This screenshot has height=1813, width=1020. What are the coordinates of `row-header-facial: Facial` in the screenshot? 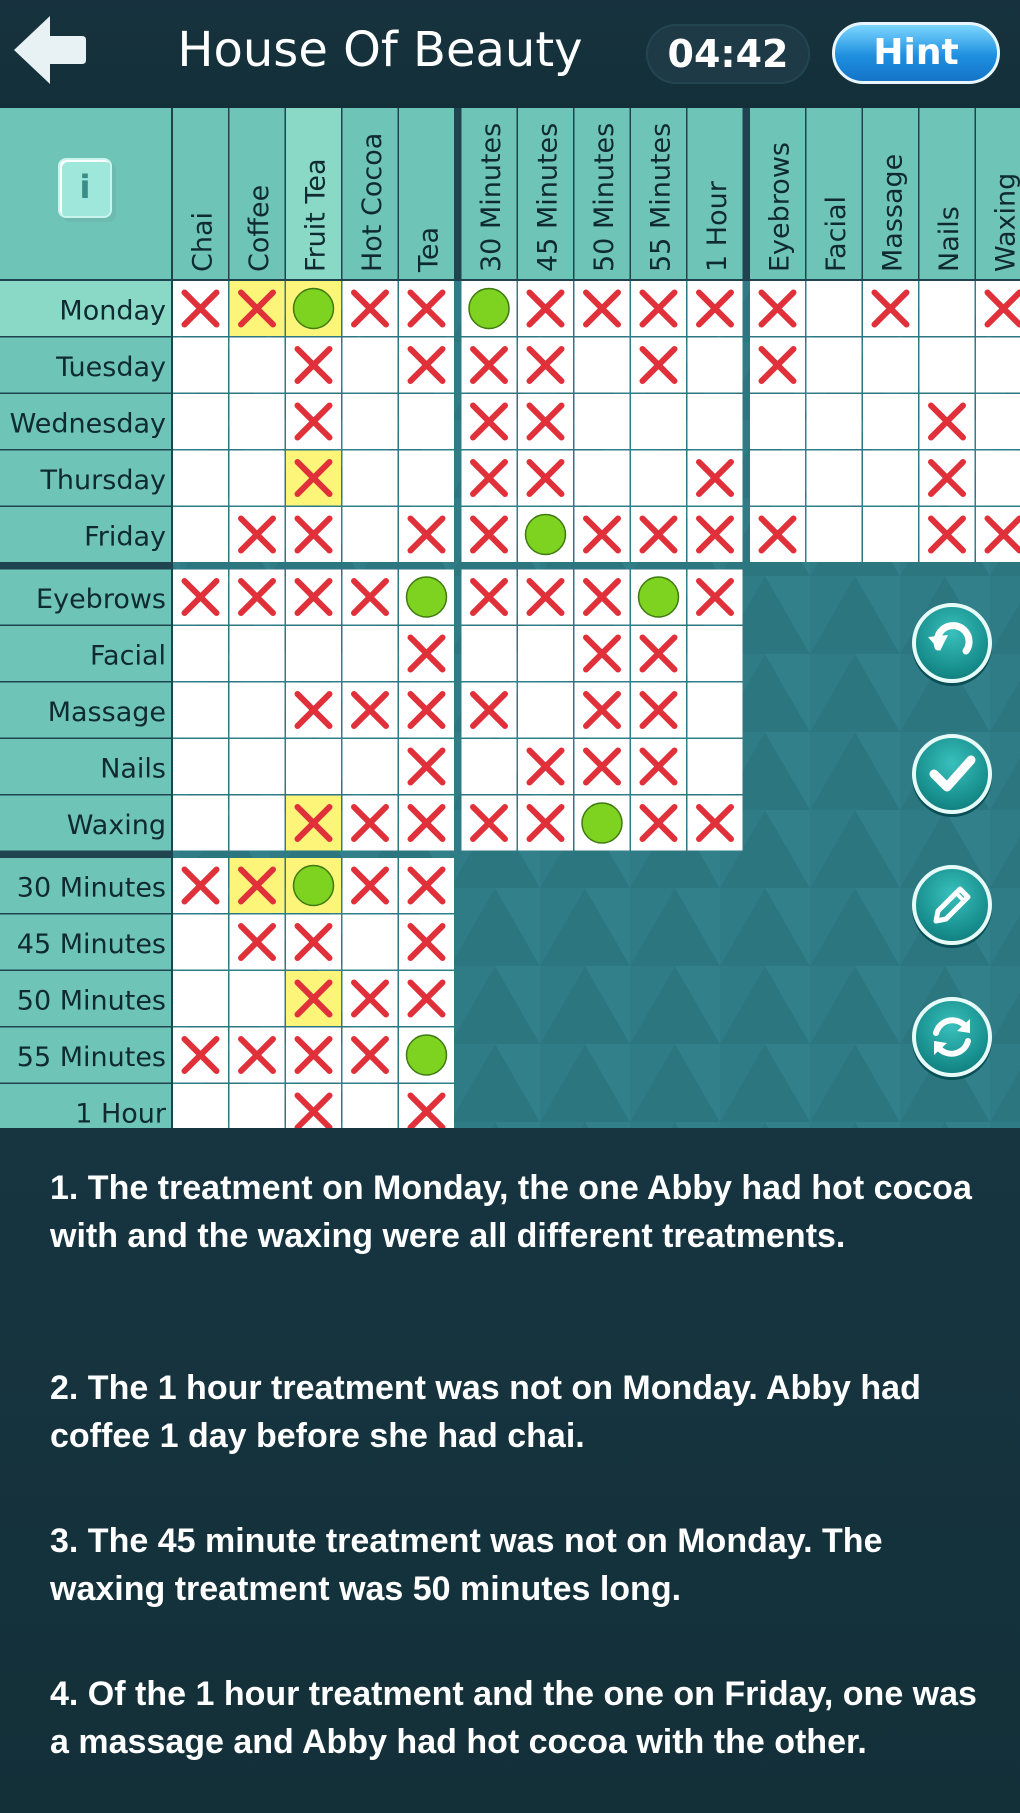 It's located at (85, 653).